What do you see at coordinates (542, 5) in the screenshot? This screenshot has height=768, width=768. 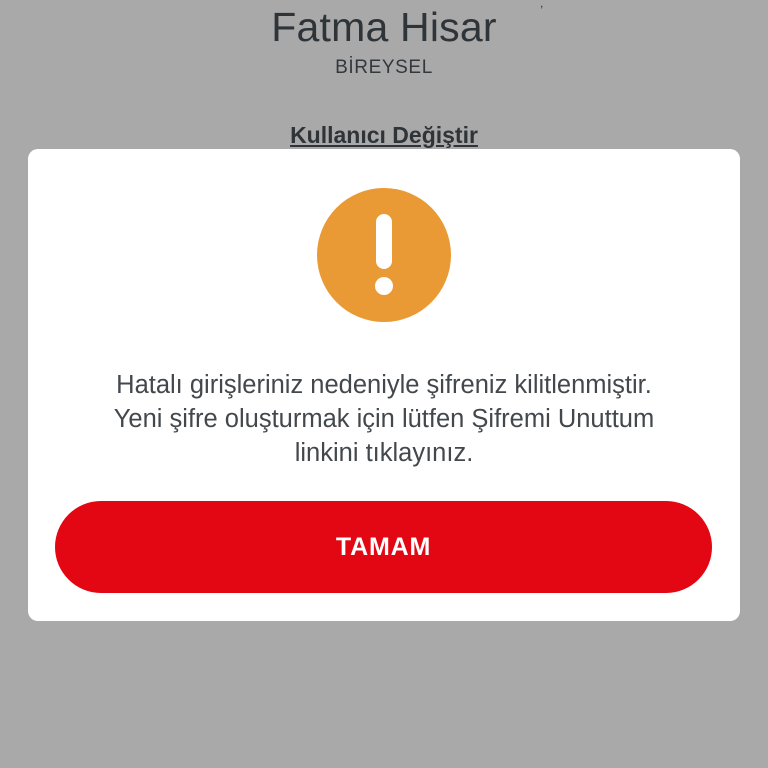 I see `top-edge-mark: ,` at bounding box center [542, 5].